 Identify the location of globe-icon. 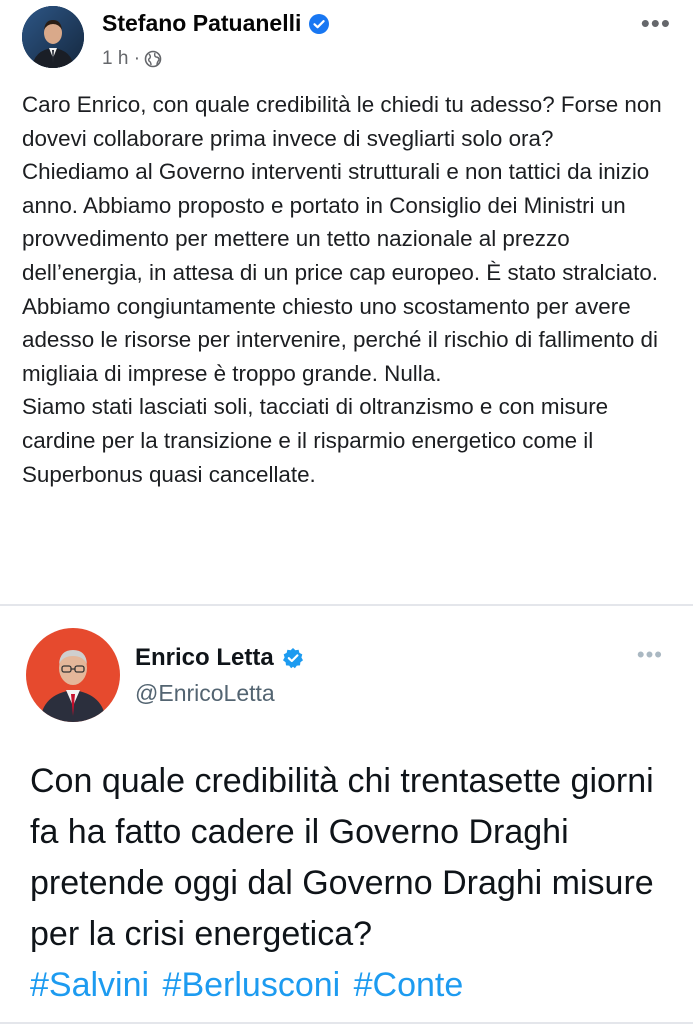
(153, 59).